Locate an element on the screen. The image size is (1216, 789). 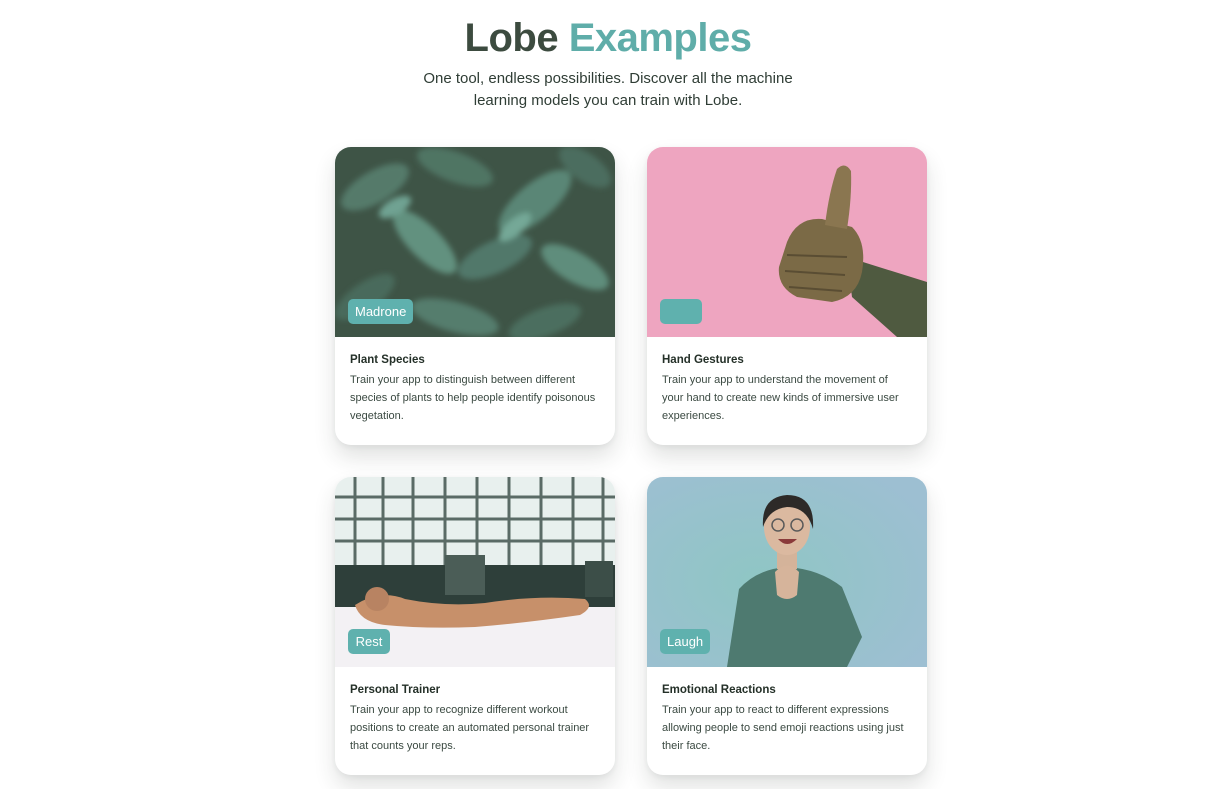
card-title: Plant Species is located at coordinates (387, 360).